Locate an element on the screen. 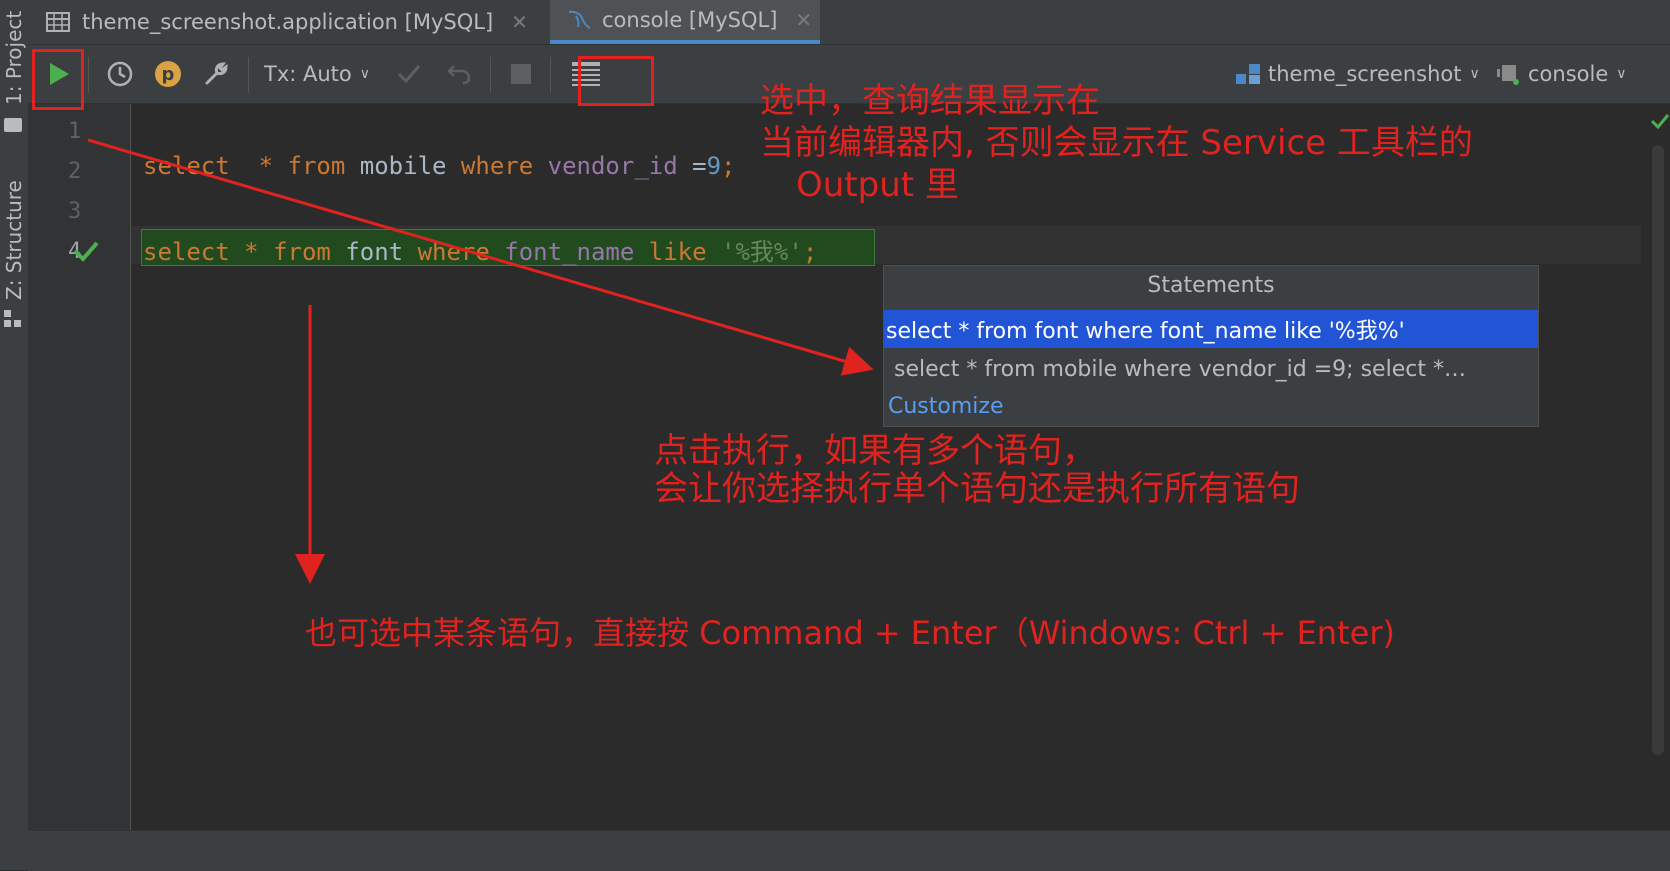 The height and width of the screenshot is (871, 1670). annotation-line: 当前编辑器内, 否则会显示在 Service 工具栏的 is located at coordinates (1116, 143).